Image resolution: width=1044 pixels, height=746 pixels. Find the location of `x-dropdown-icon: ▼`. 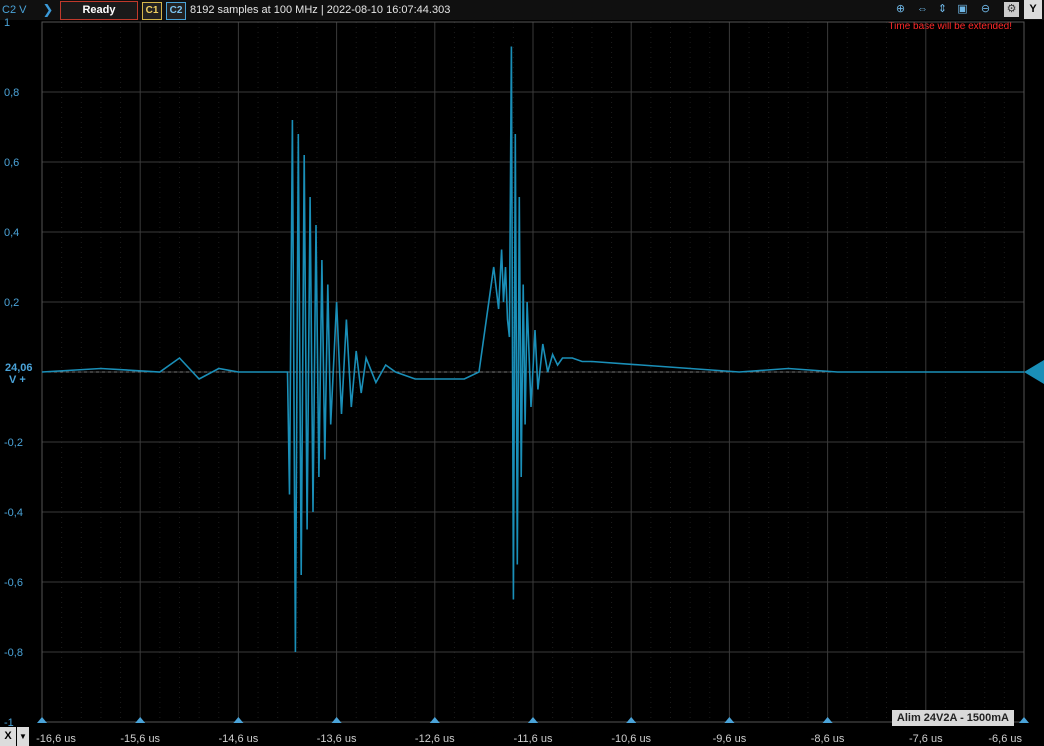

x-dropdown-icon: ▼ is located at coordinates (23, 736).